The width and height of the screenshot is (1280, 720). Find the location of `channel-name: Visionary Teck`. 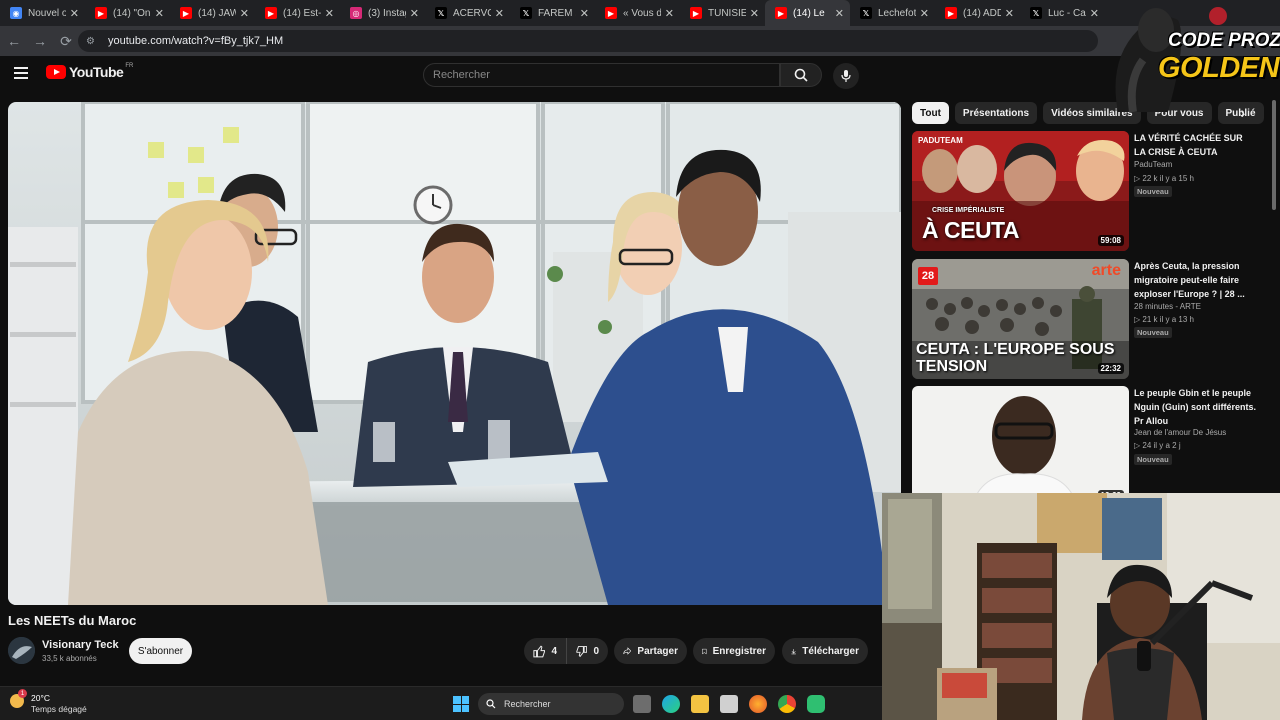

channel-name: Visionary Teck is located at coordinates (80, 645).